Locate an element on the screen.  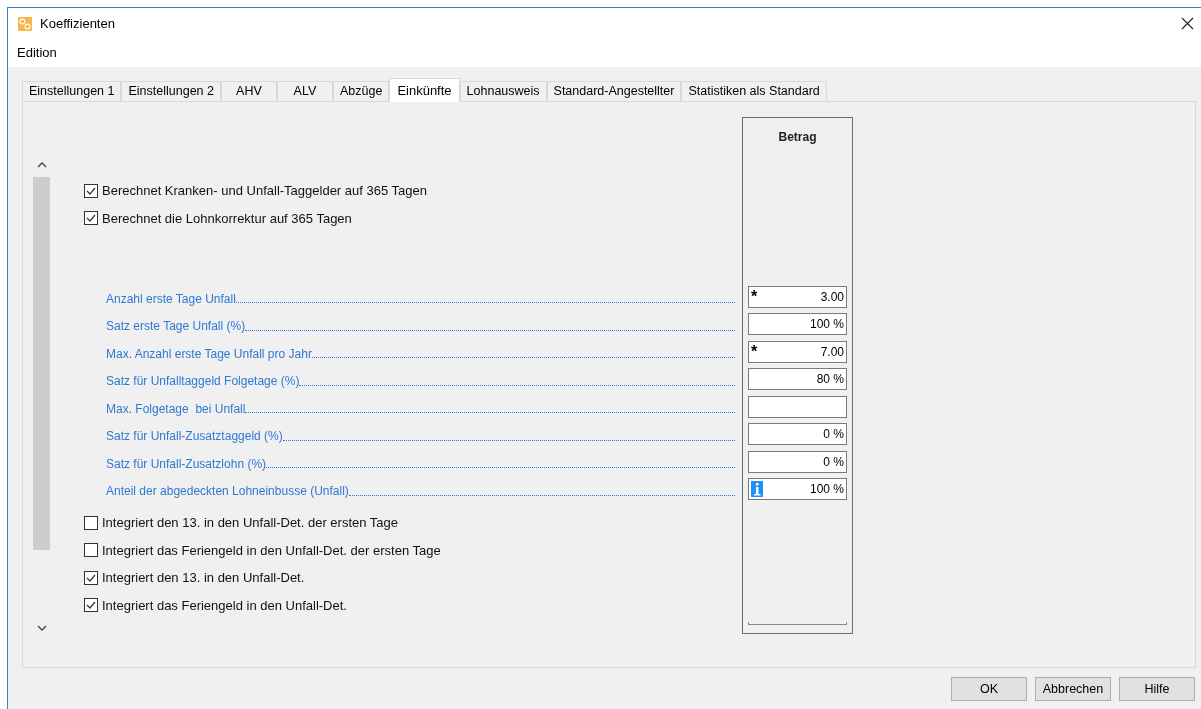
tab: AHV is located at coordinates (248, 91).